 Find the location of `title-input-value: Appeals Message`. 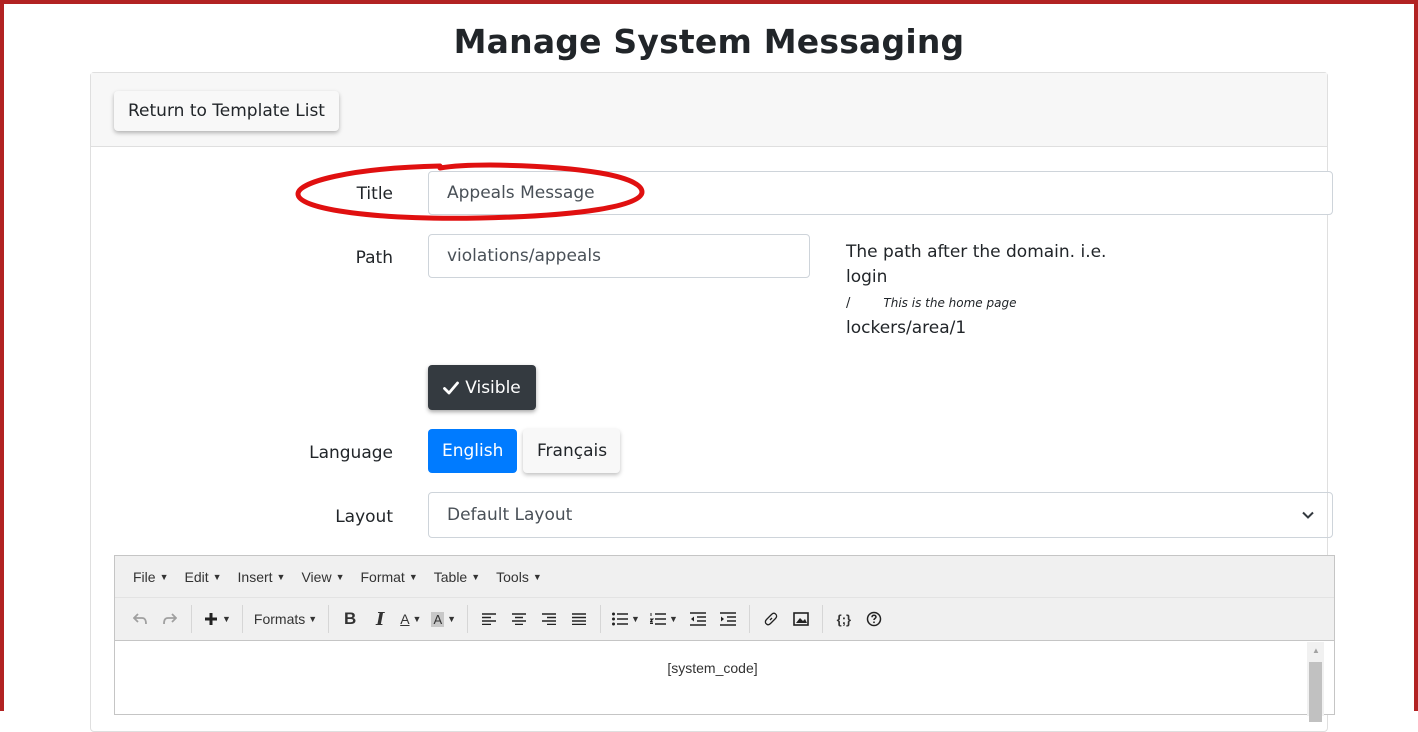

title-input-value: Appeals Message is located at coordinates (521, 193).